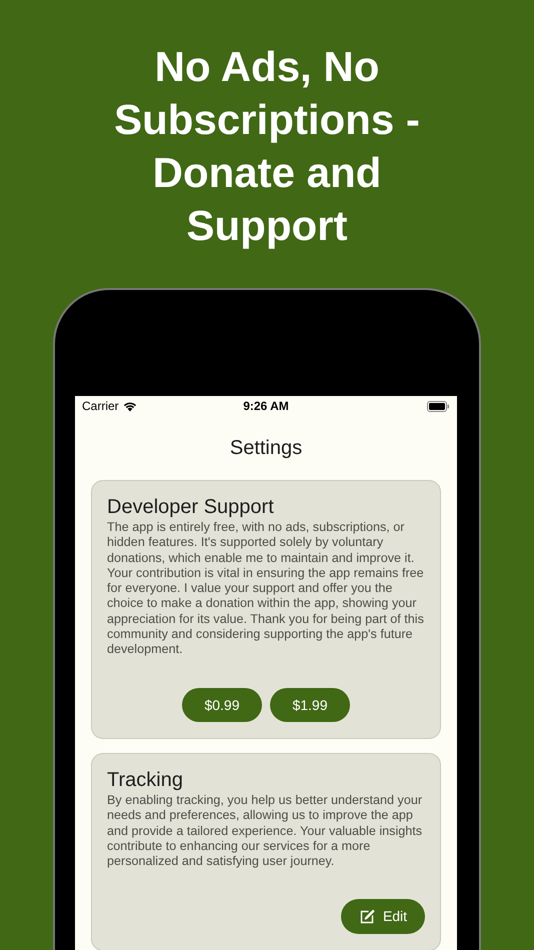 The width and height of the screenshot is (534, 950). What do you see at coordinates (366, 916) in the screenshot?
I see `edit-icon` at bounding box center [366, 916].